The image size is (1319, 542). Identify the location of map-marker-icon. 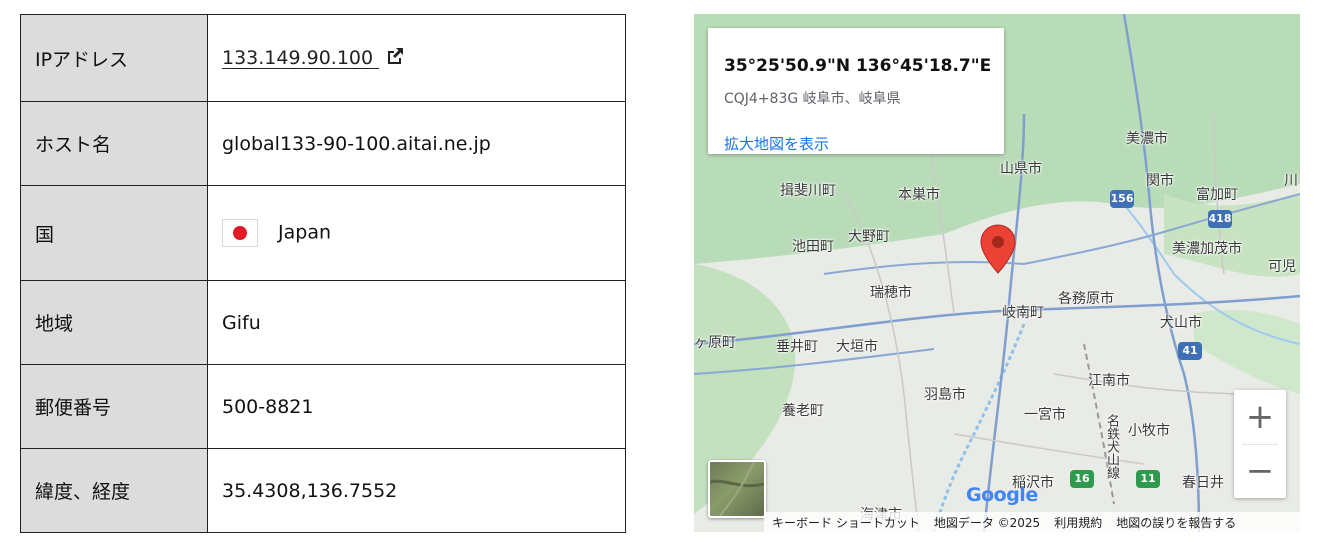
(998, 251).